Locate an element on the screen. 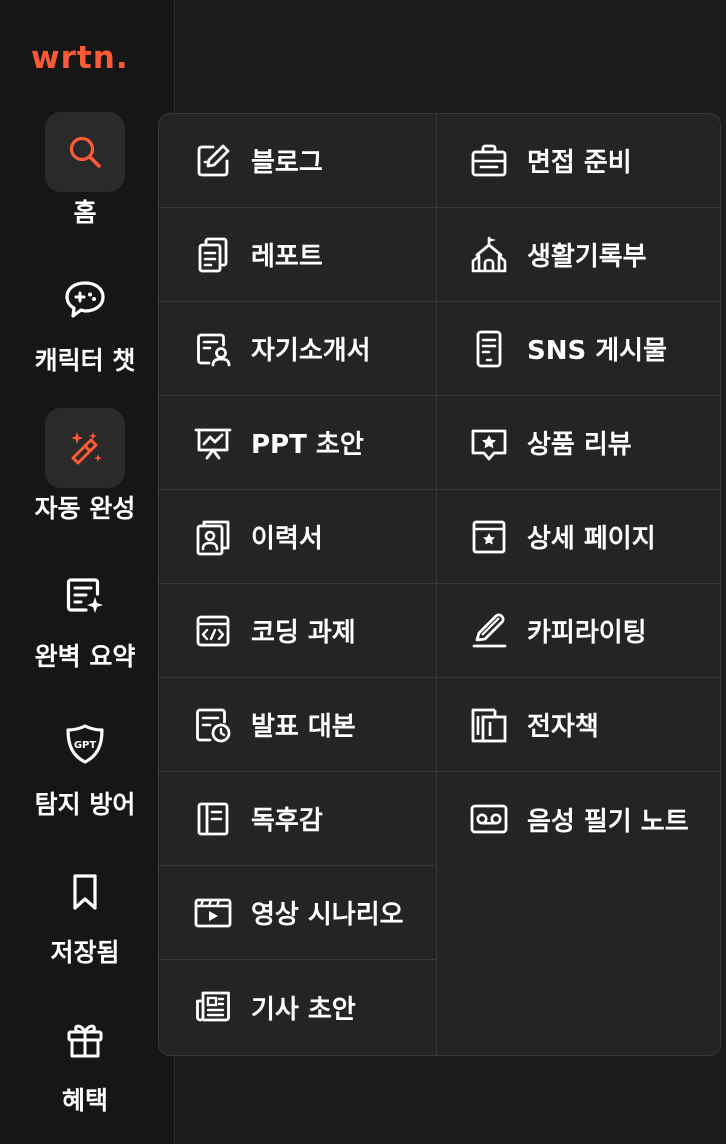 The image size is (726, 1144). profile-document-icon is located at coordinates (213, 349).